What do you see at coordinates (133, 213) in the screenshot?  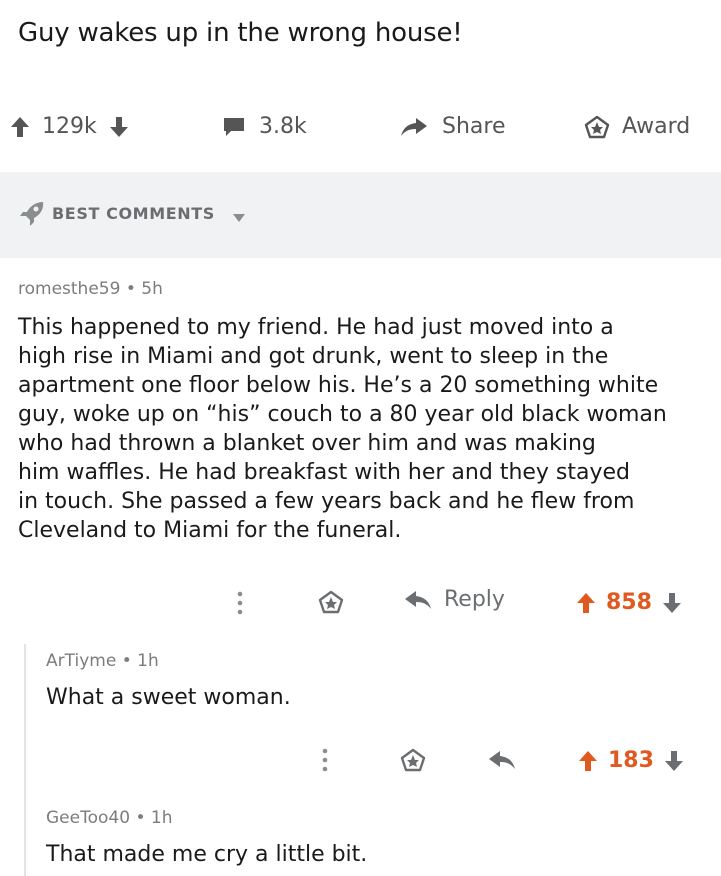 I see `sort-label: BEST COMMENTS` at bounding box center [133, 213].